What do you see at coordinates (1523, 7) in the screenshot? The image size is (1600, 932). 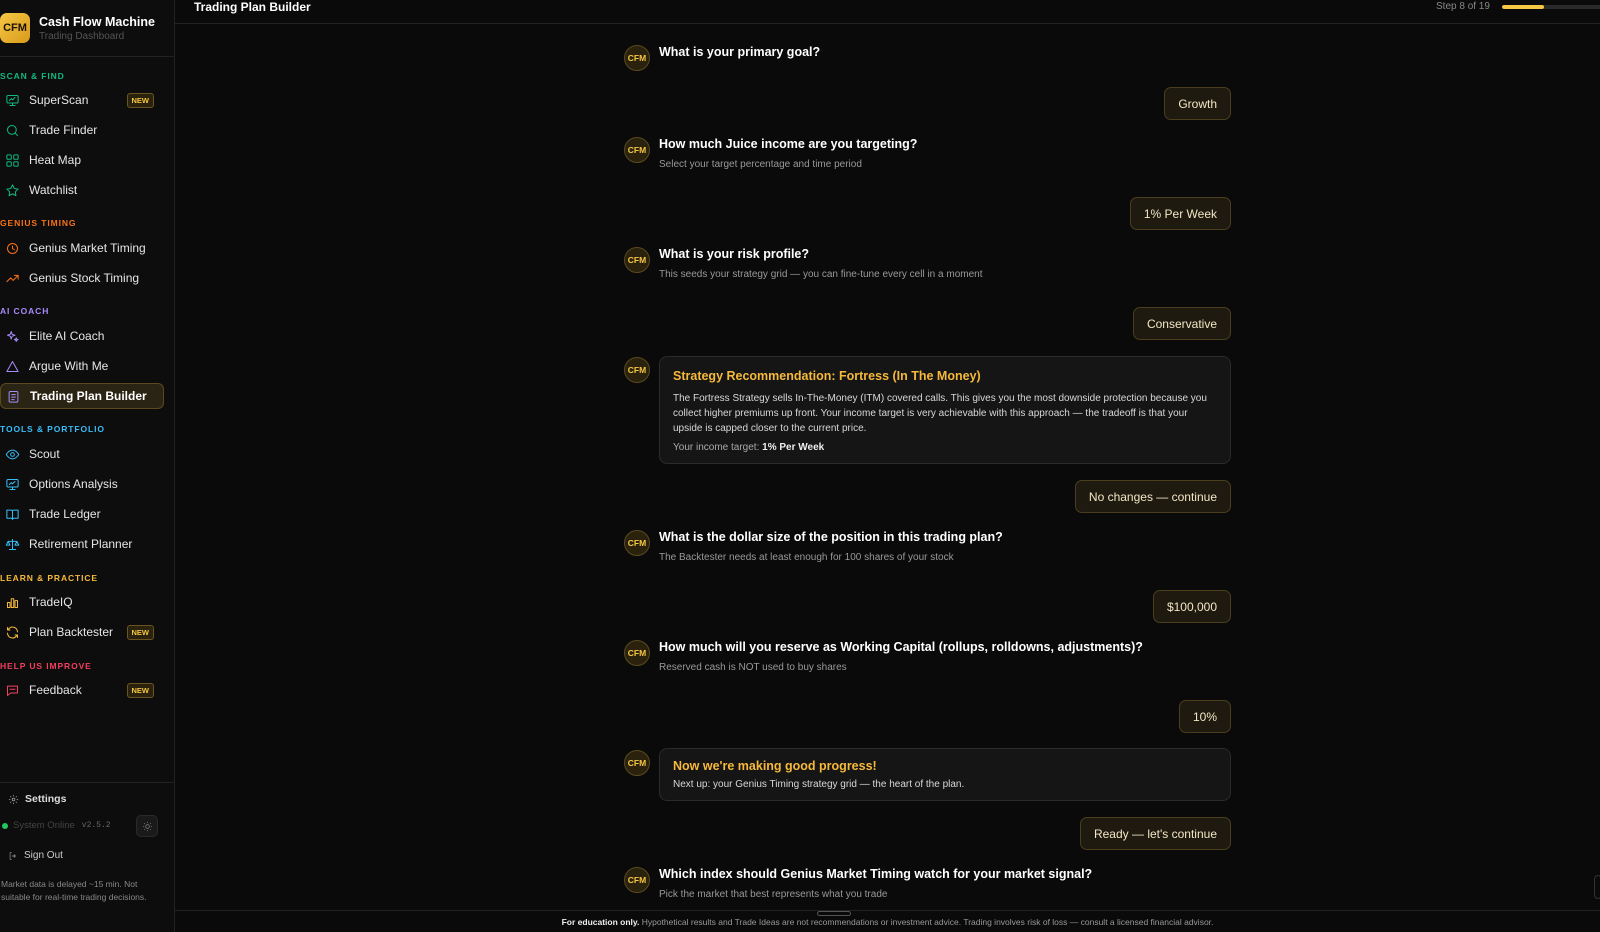 I see `progress-bar-fill` at bounding box center [1523, 7].